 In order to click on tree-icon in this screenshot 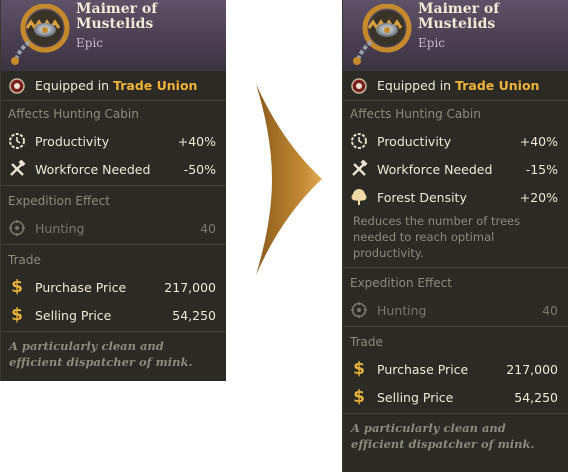, I will do `click(359, 197)`.